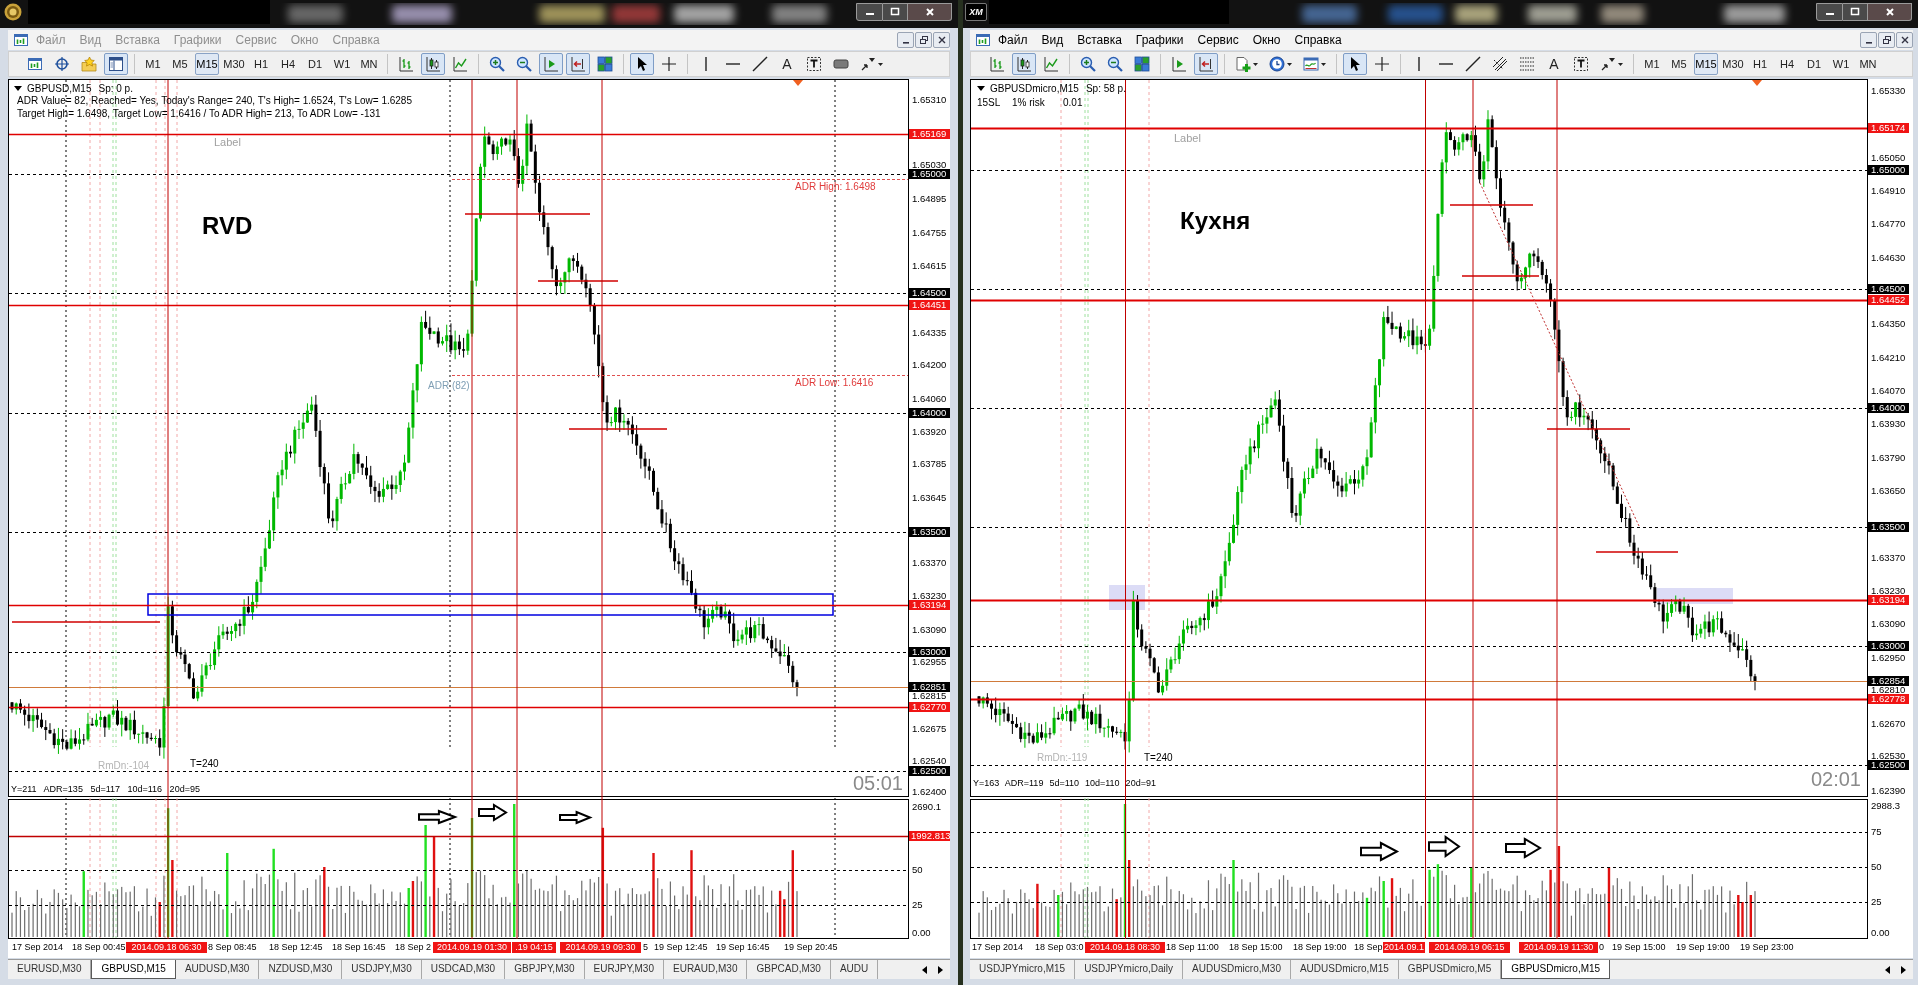 This screenshot has width=1918, height=985. What do you see at coordinates (214, 100) in the screenshot?
I see `info-text: ADR Value= 82, Reached= Yes, Today's Range= 240, T's High= 1.6524, T's Low= 1.6285` at bounding box center [214, 100].